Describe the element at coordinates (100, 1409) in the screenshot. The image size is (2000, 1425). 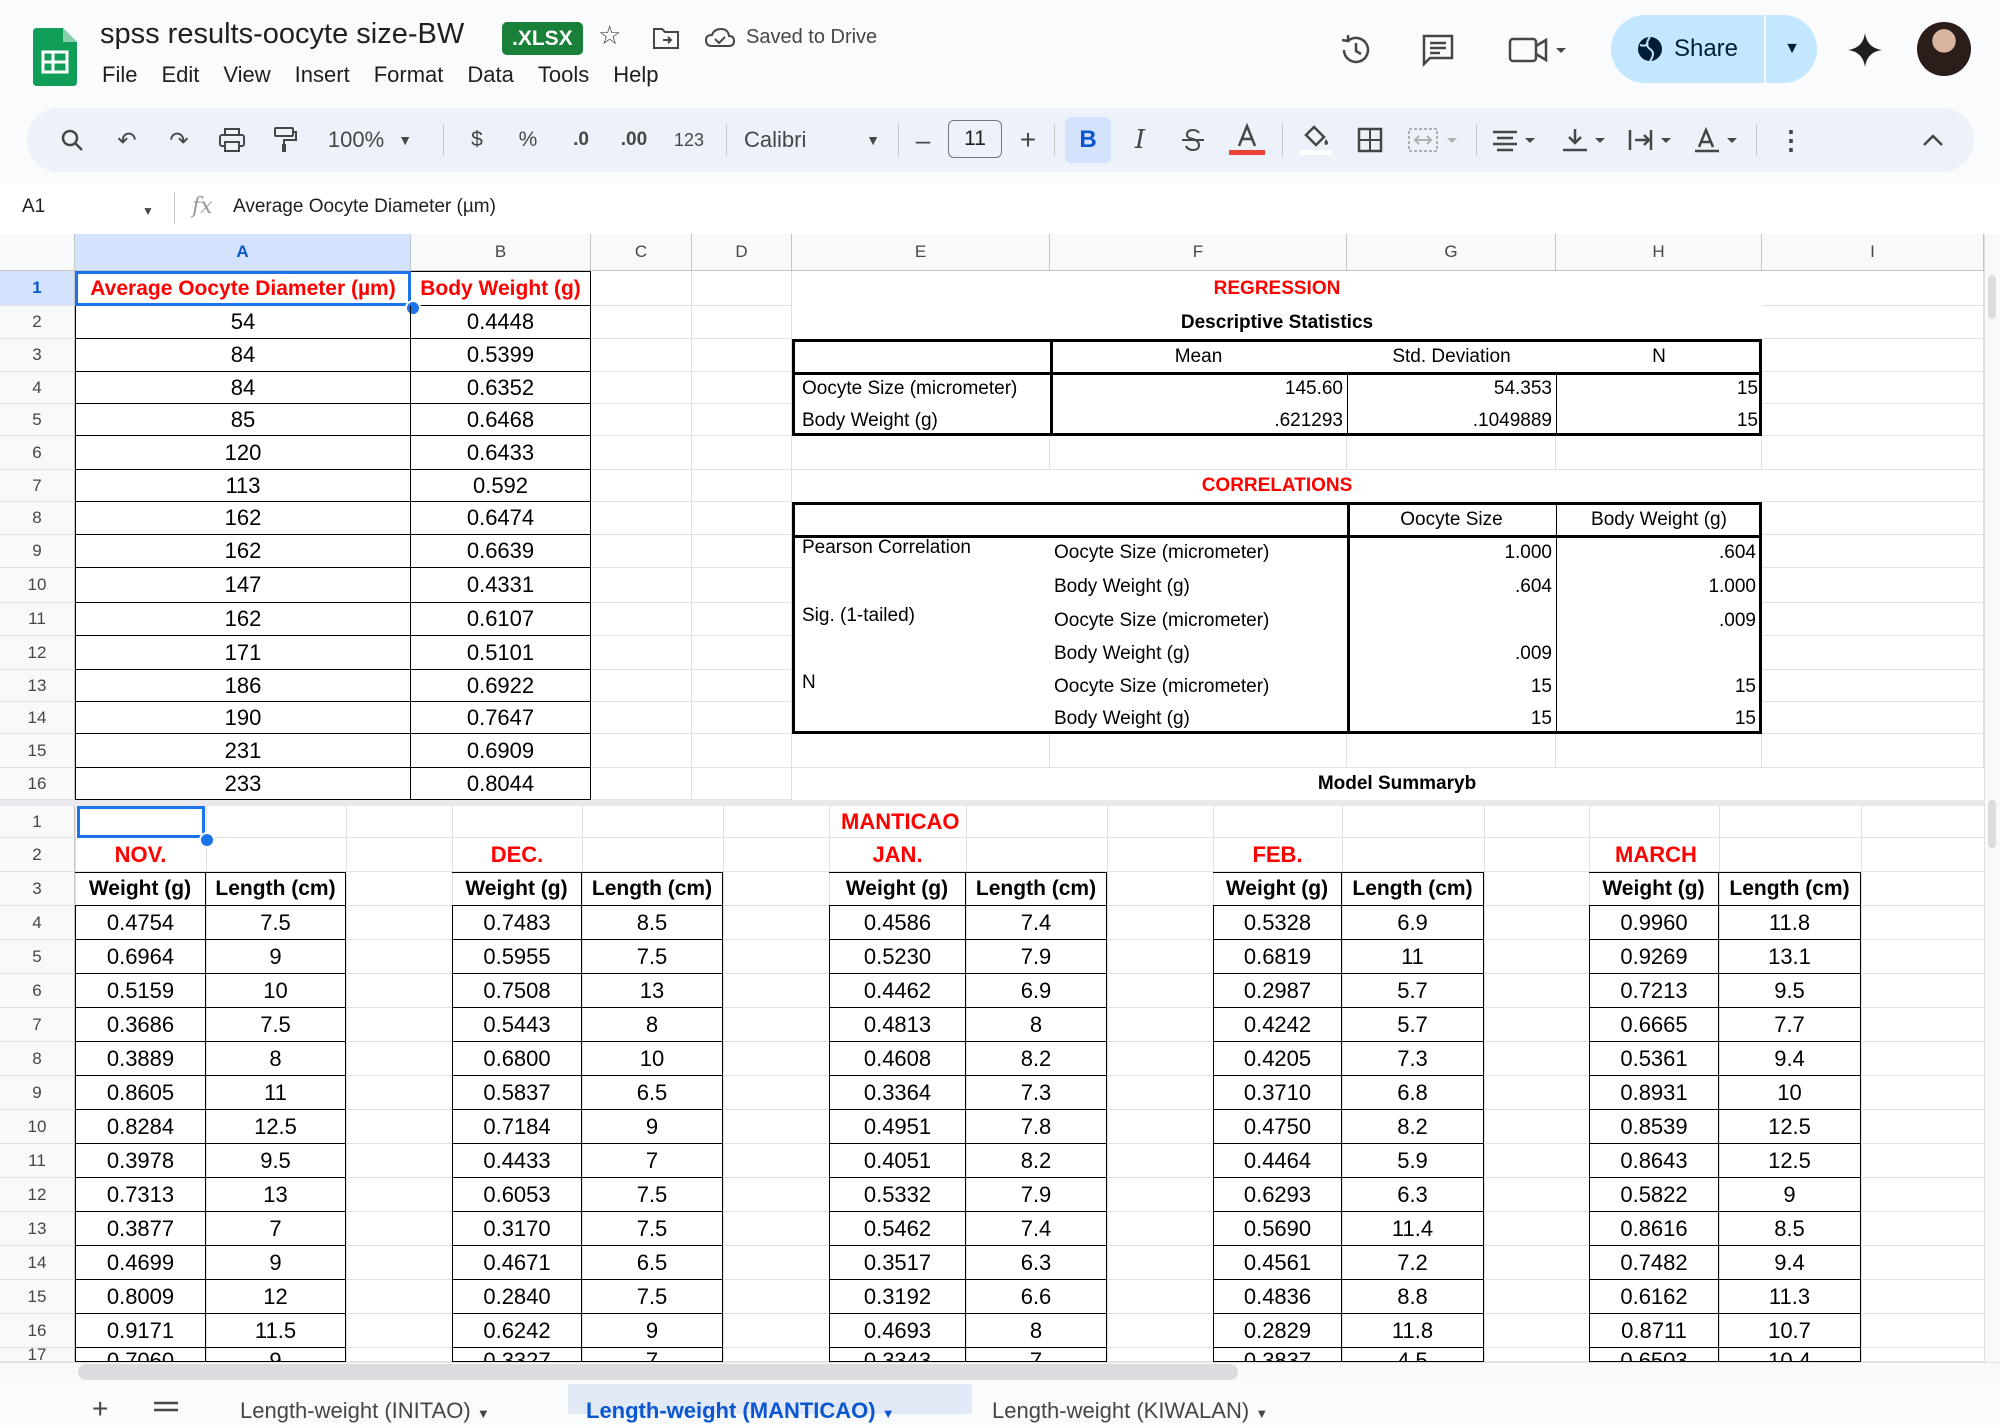
I see `add-sheet-icon: +` at that location.